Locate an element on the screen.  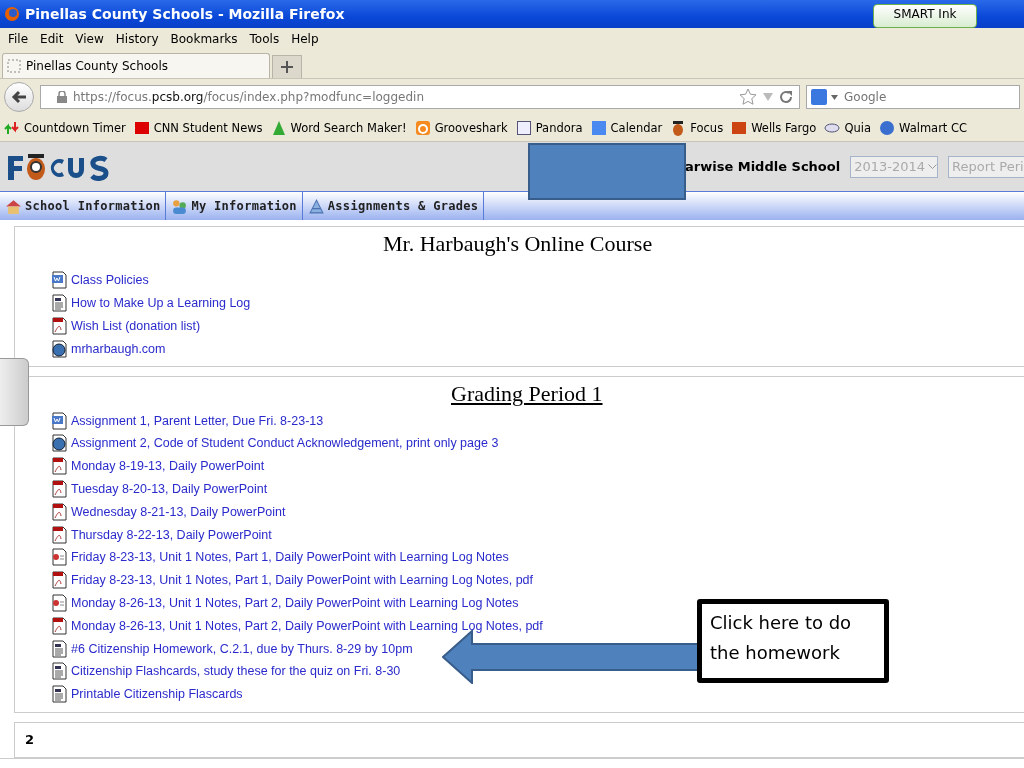
bookmark-link: Grooveshark is located at coordinates (461, 128).